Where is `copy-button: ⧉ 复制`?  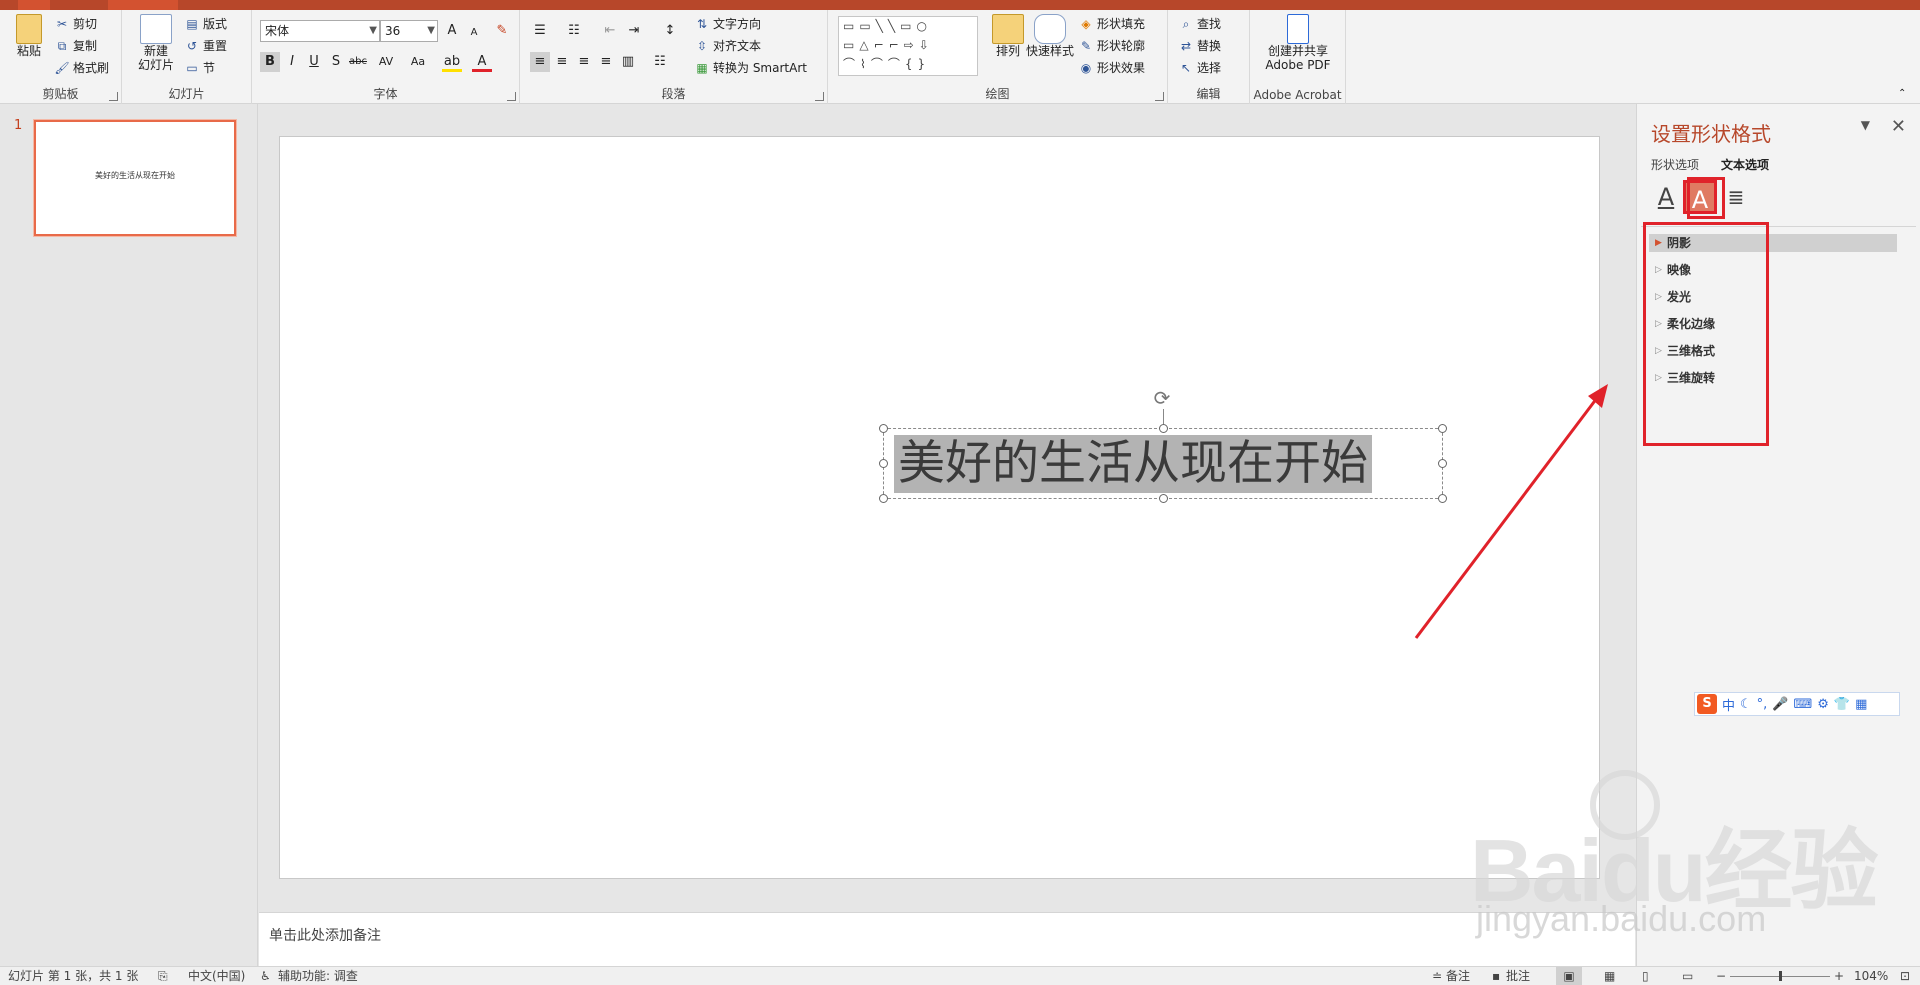 copy-button: ⧉ 复制 is located at coordinates (75, 46).